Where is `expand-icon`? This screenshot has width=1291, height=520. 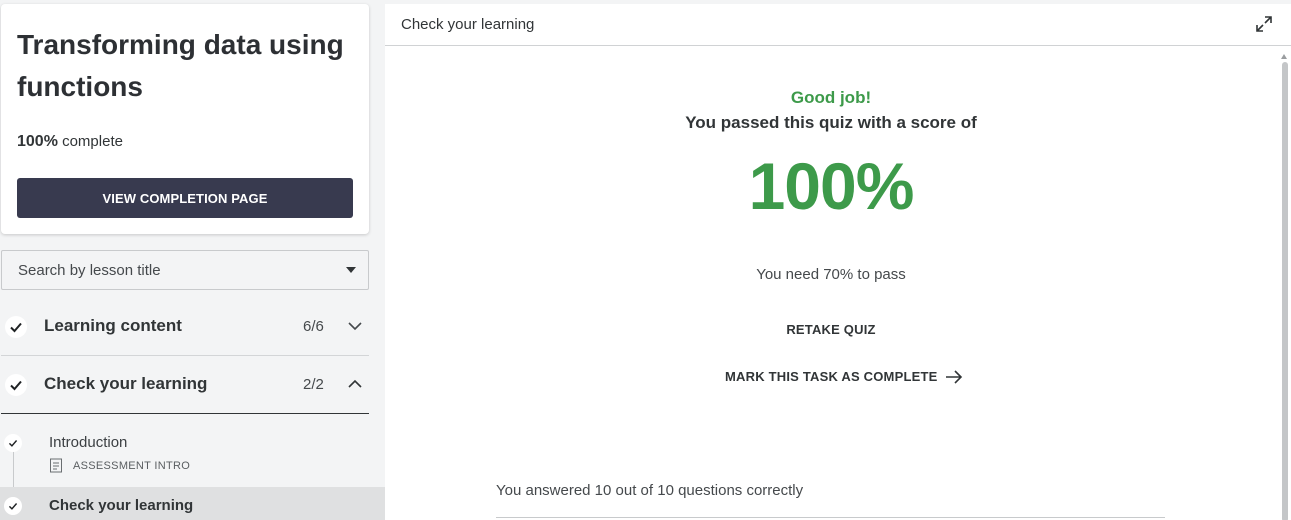
expand-icon is located at coordinates (1264, 24).